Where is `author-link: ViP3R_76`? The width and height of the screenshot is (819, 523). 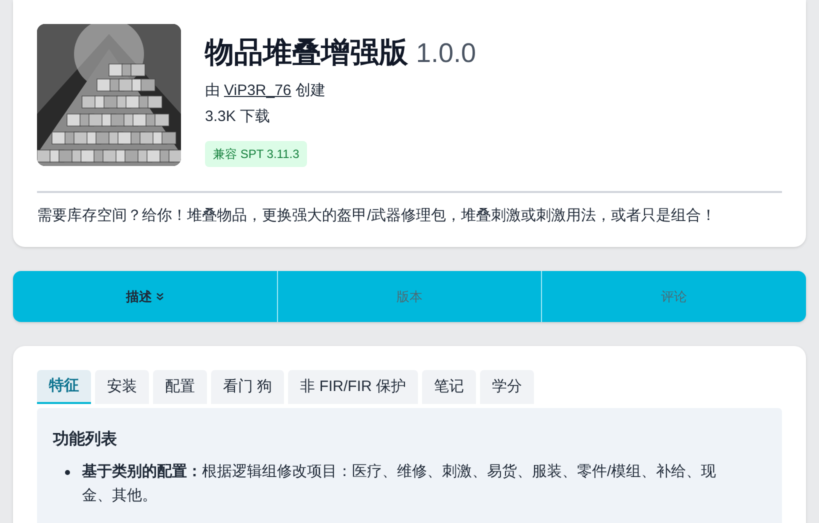
author-link: ViP3R_76 is located at coordinates (258, 91).